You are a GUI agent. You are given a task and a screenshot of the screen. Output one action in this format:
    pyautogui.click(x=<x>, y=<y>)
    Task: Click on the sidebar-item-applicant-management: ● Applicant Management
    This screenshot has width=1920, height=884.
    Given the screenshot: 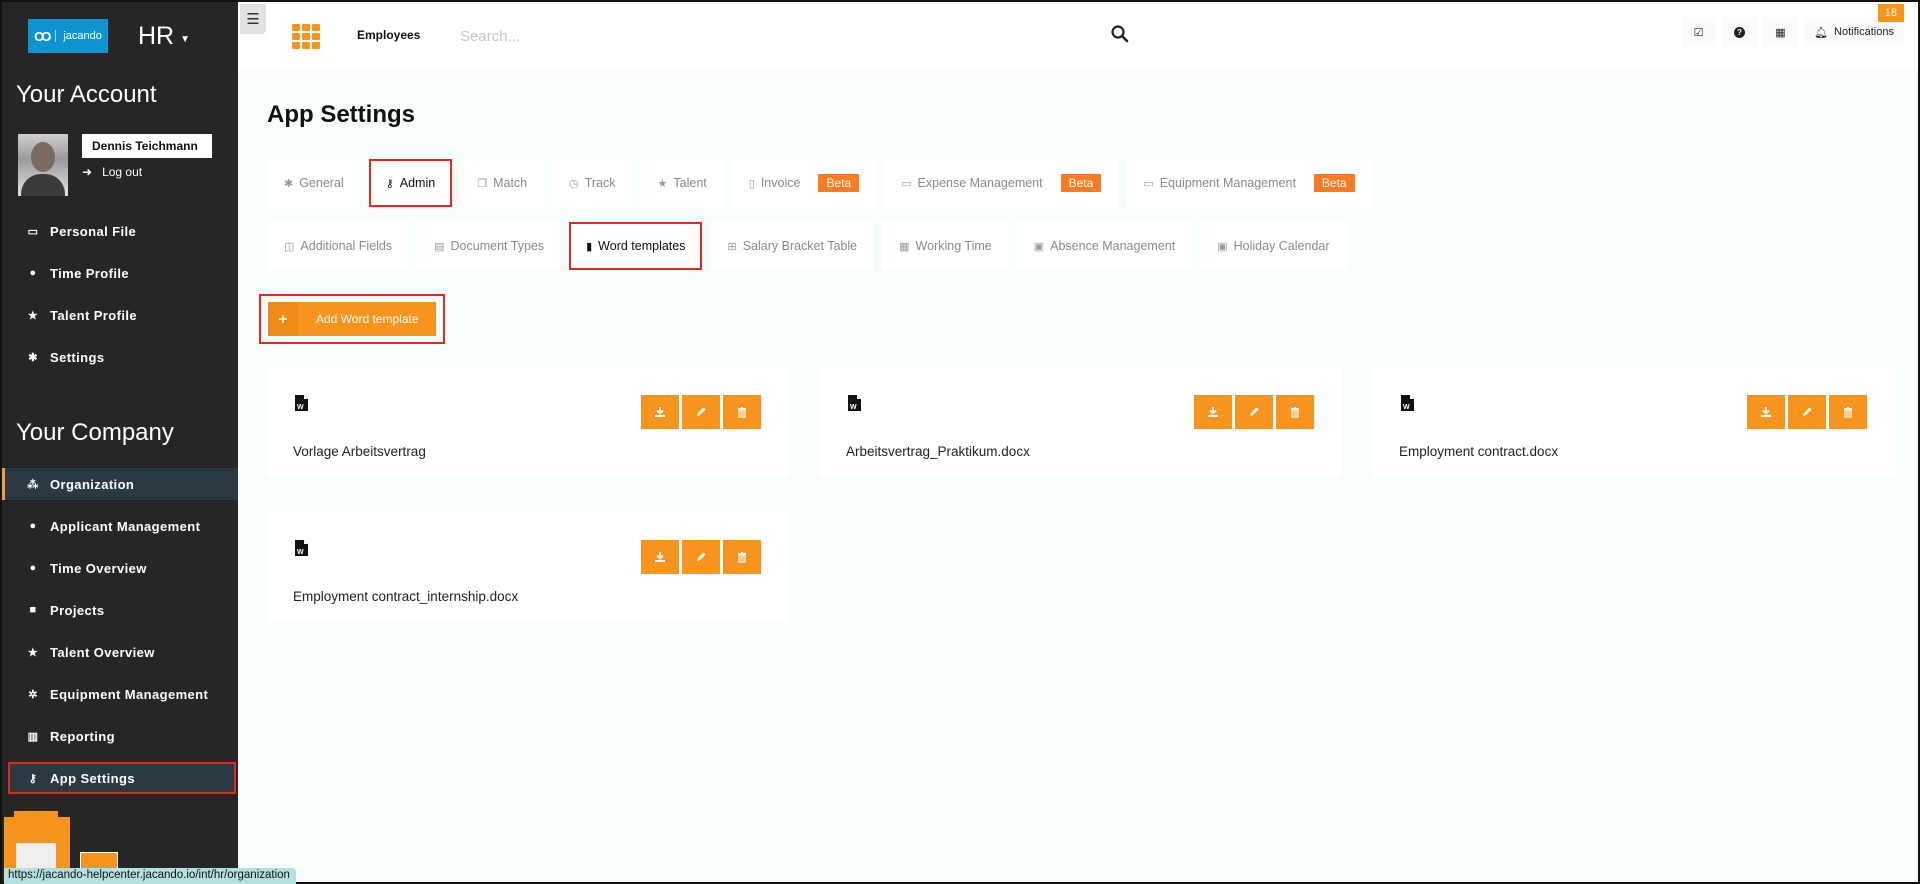 What is the action you would take?
    pyautogui.click(x=120, y=526)
    